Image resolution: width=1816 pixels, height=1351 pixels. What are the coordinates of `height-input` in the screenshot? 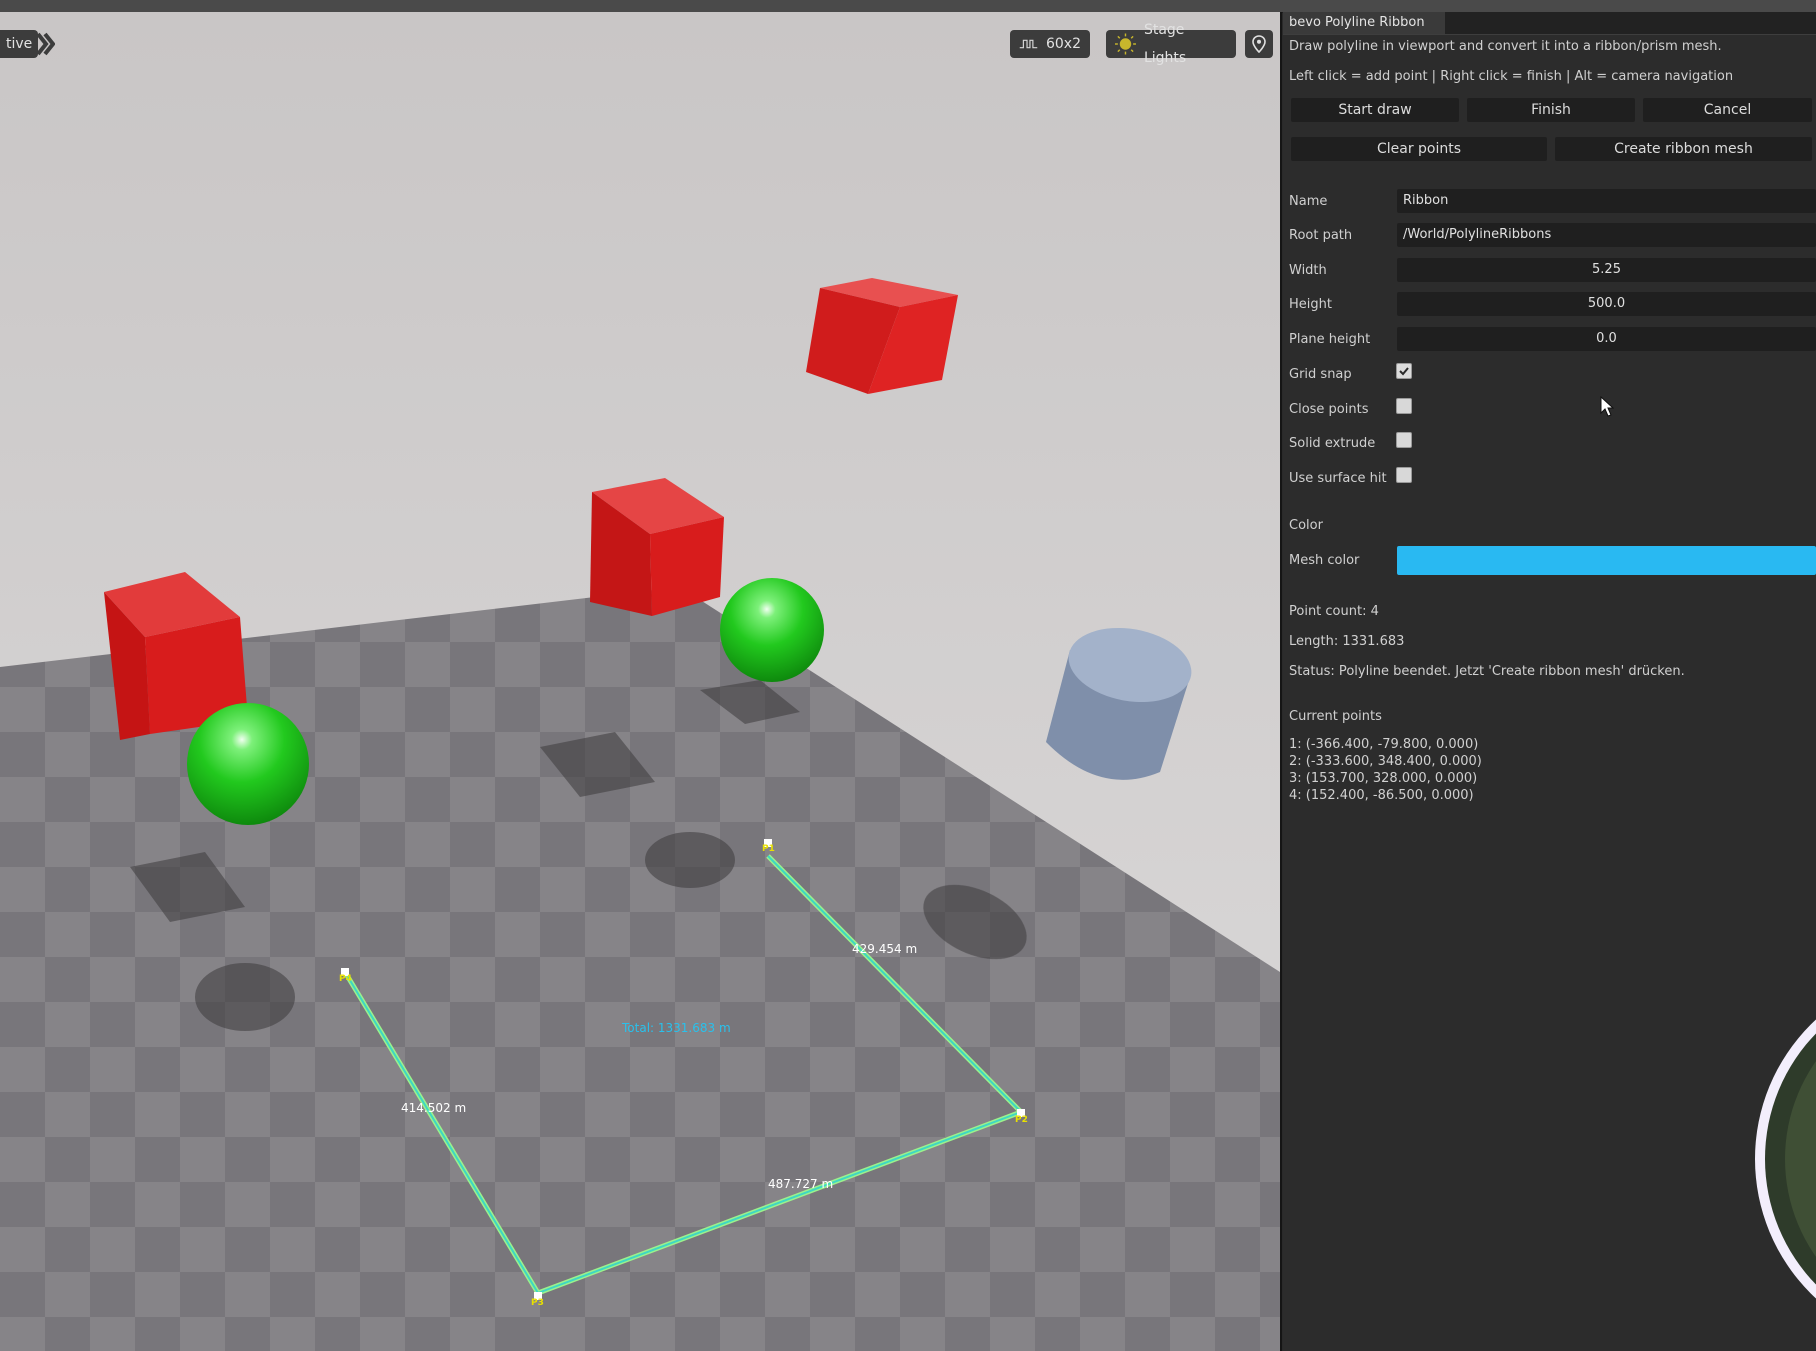 It's located at (1606, 304).